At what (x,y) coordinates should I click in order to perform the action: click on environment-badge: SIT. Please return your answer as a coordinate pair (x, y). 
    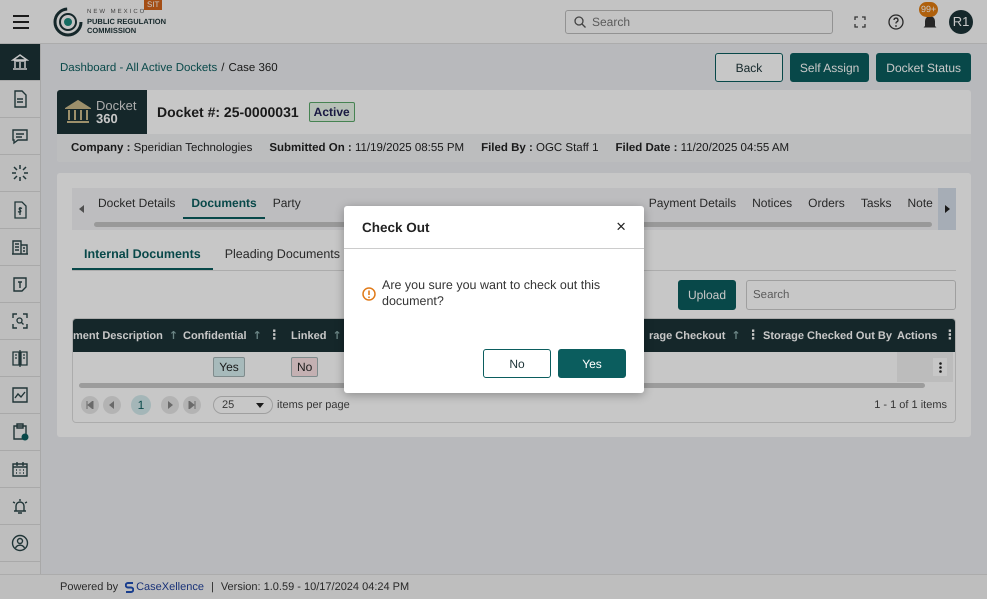
    Looking at the image, I should click on (153, 5).